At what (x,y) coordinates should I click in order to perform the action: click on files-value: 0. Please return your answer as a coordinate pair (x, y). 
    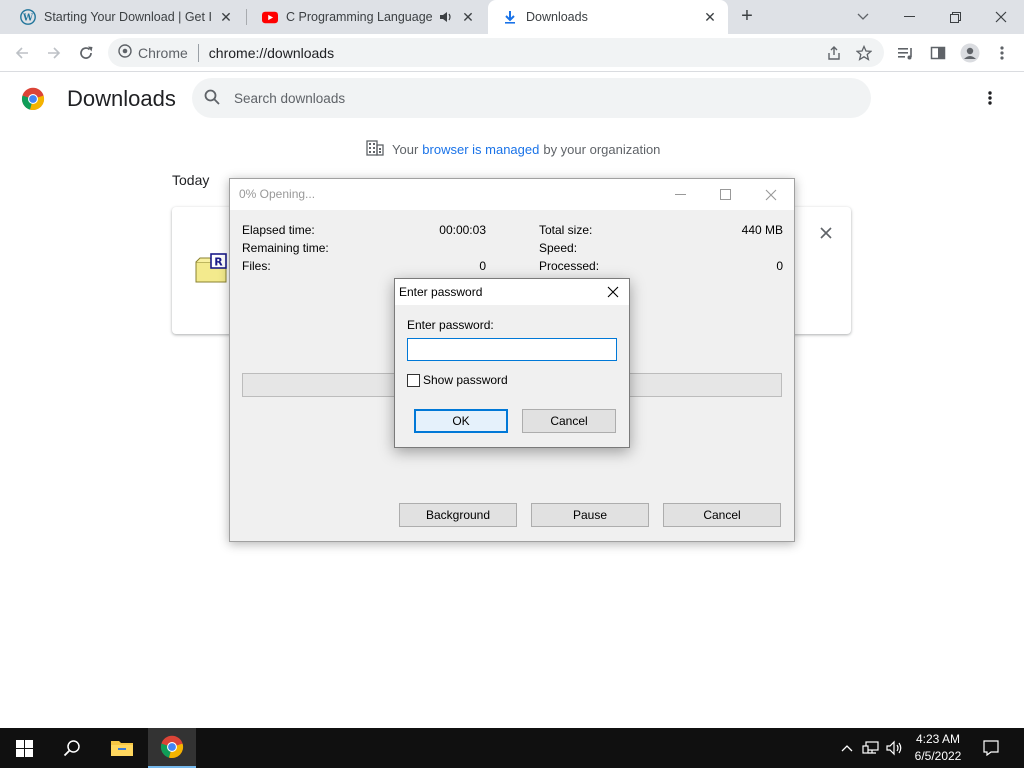
    Looking at the image, I should click on (482, 266).